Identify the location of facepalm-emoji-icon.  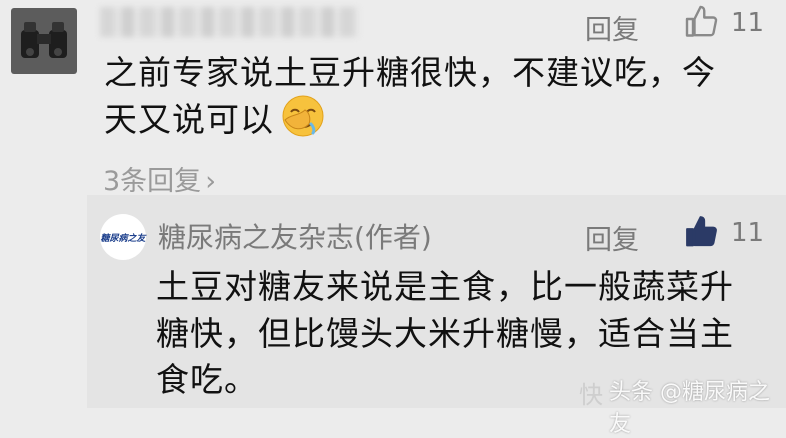
(303, 116).